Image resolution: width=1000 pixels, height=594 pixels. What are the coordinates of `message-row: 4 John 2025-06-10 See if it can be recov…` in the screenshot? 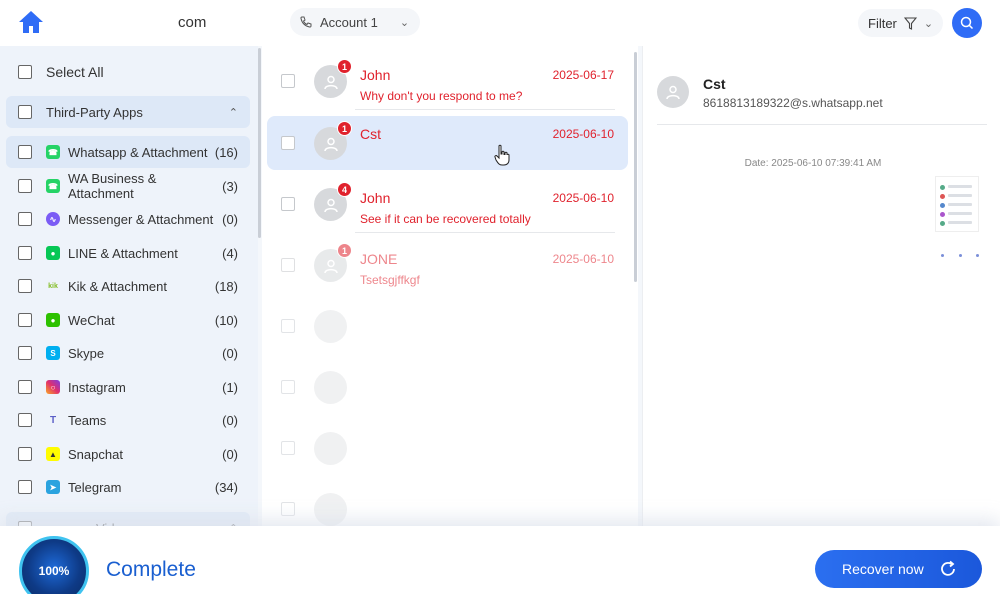 It's located at (447, 204).